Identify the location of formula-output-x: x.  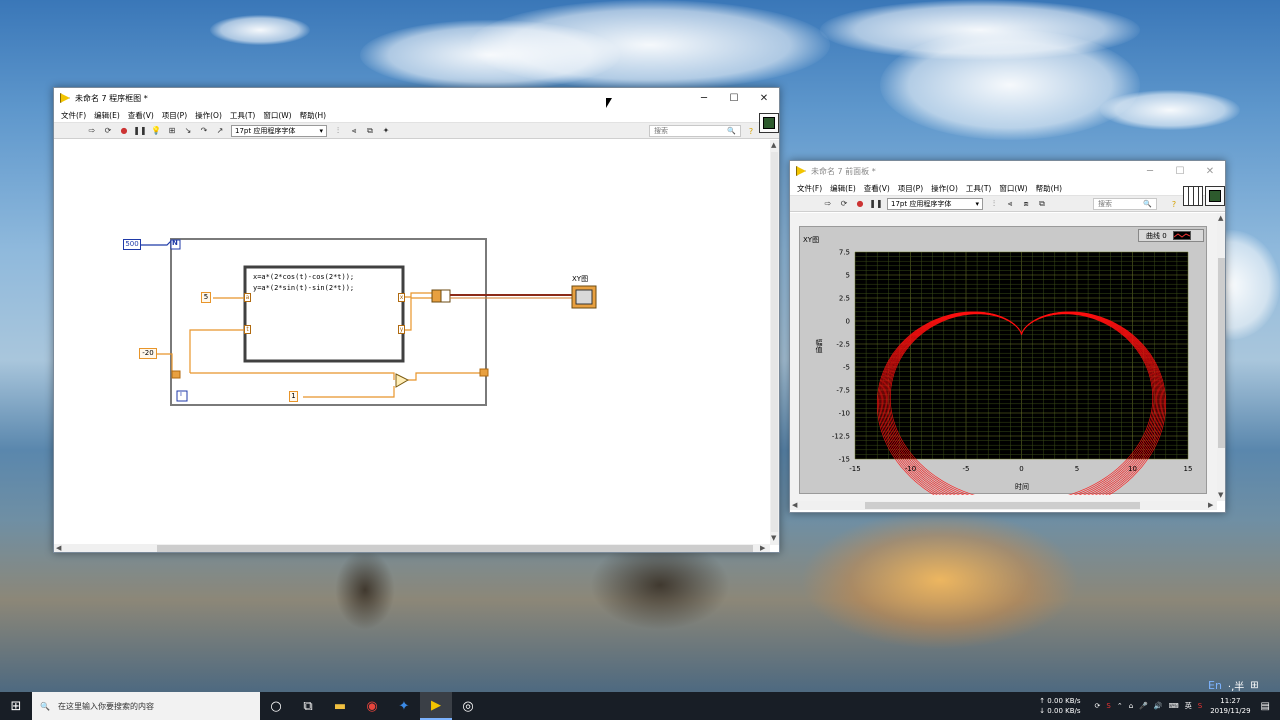
(401, 297).